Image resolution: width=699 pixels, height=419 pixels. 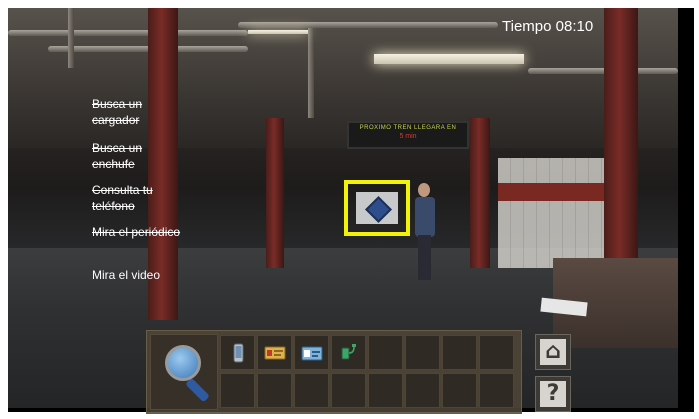 I want to click on arrival-sign: PROXIMO TREN LLEGARA EN 5 min, so click(x=408, y=135).